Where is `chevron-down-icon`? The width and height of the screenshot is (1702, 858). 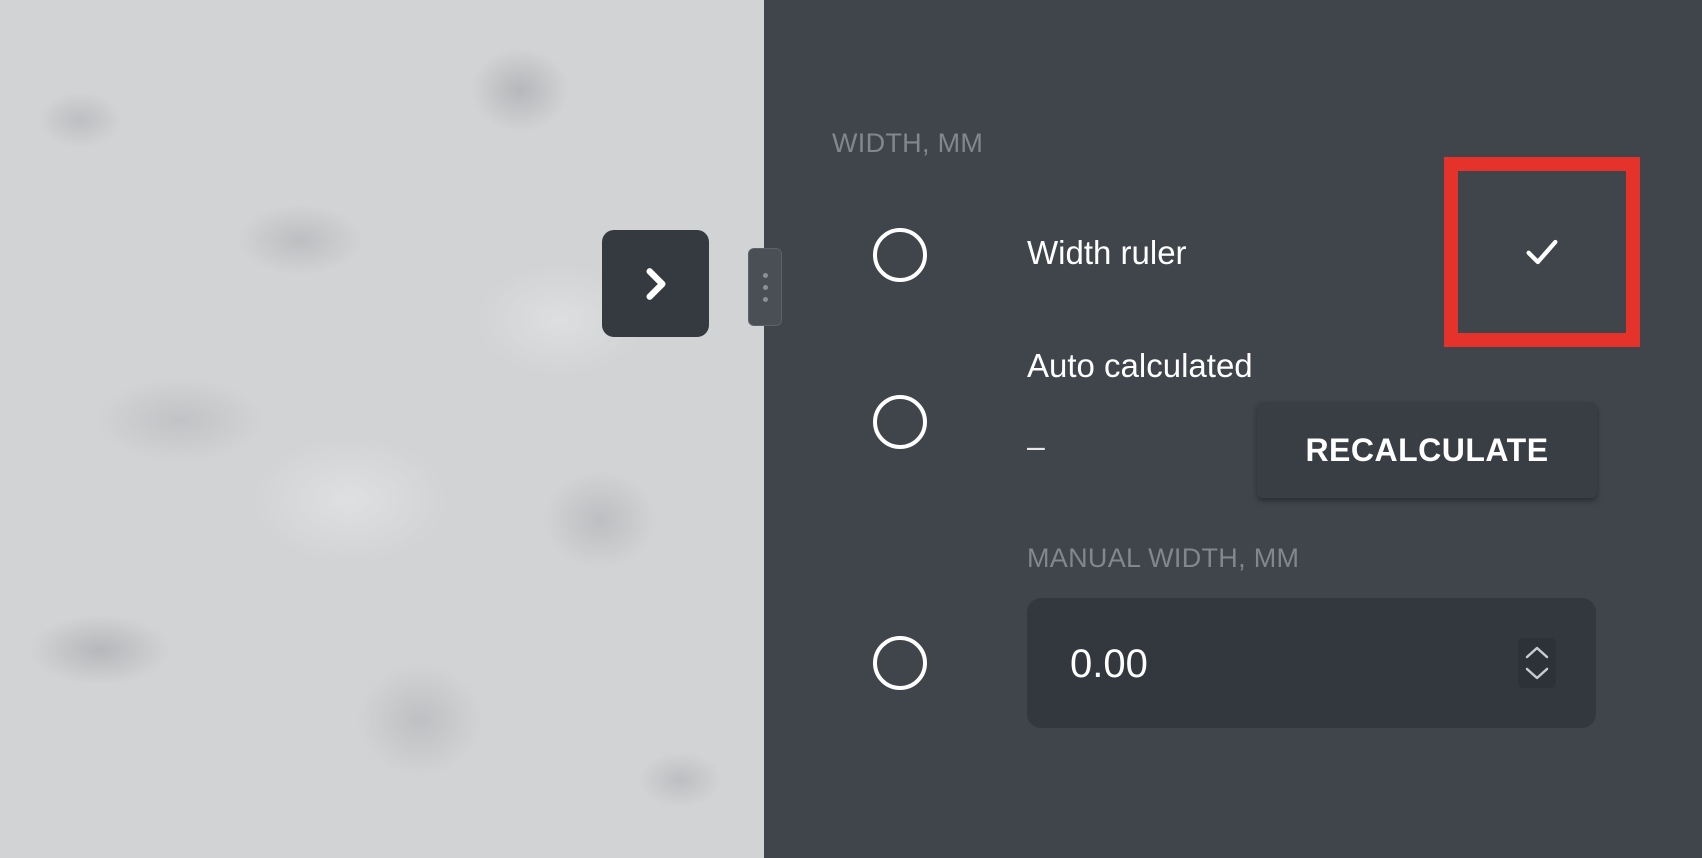 chevron-down-icon is located at coordinates (1537, 673).